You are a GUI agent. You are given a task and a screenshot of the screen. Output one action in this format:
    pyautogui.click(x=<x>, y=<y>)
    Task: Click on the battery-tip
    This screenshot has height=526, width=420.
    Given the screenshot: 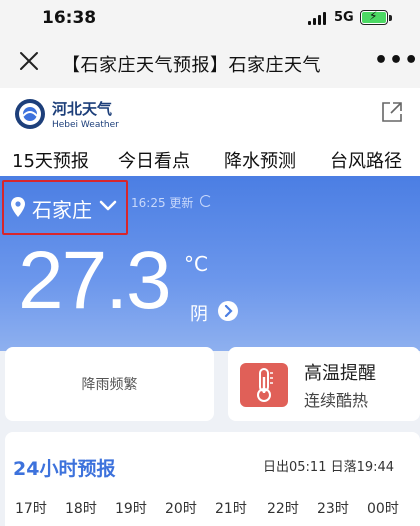 What is the action you would take?
    pyautogui.click(x=390, y=18)
    